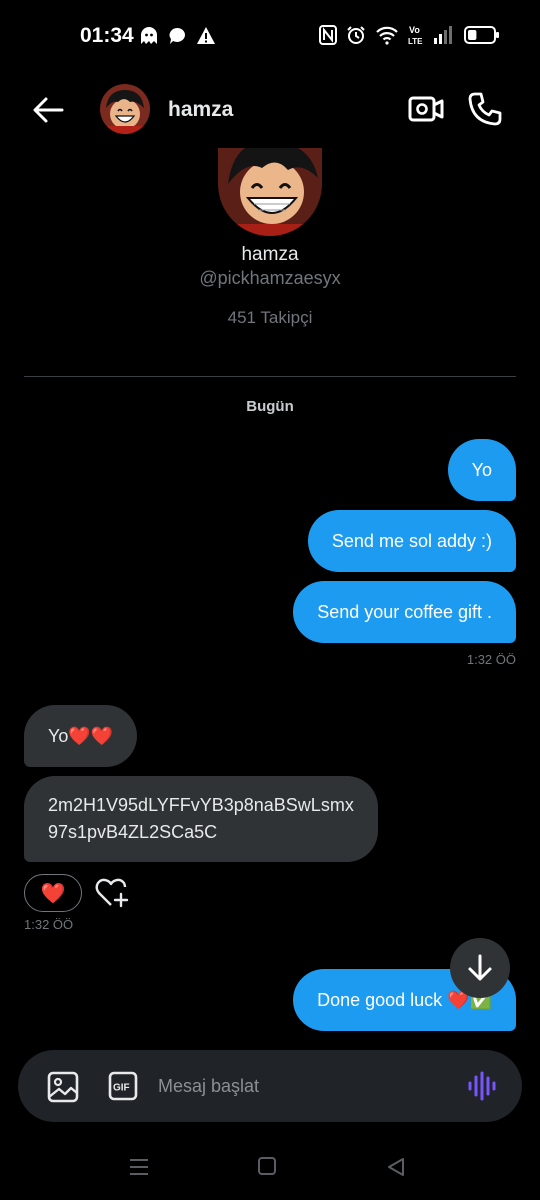 This screenshot has width=540, height=1200. I want to click on message-composer: GIF, so click(270, 1086).